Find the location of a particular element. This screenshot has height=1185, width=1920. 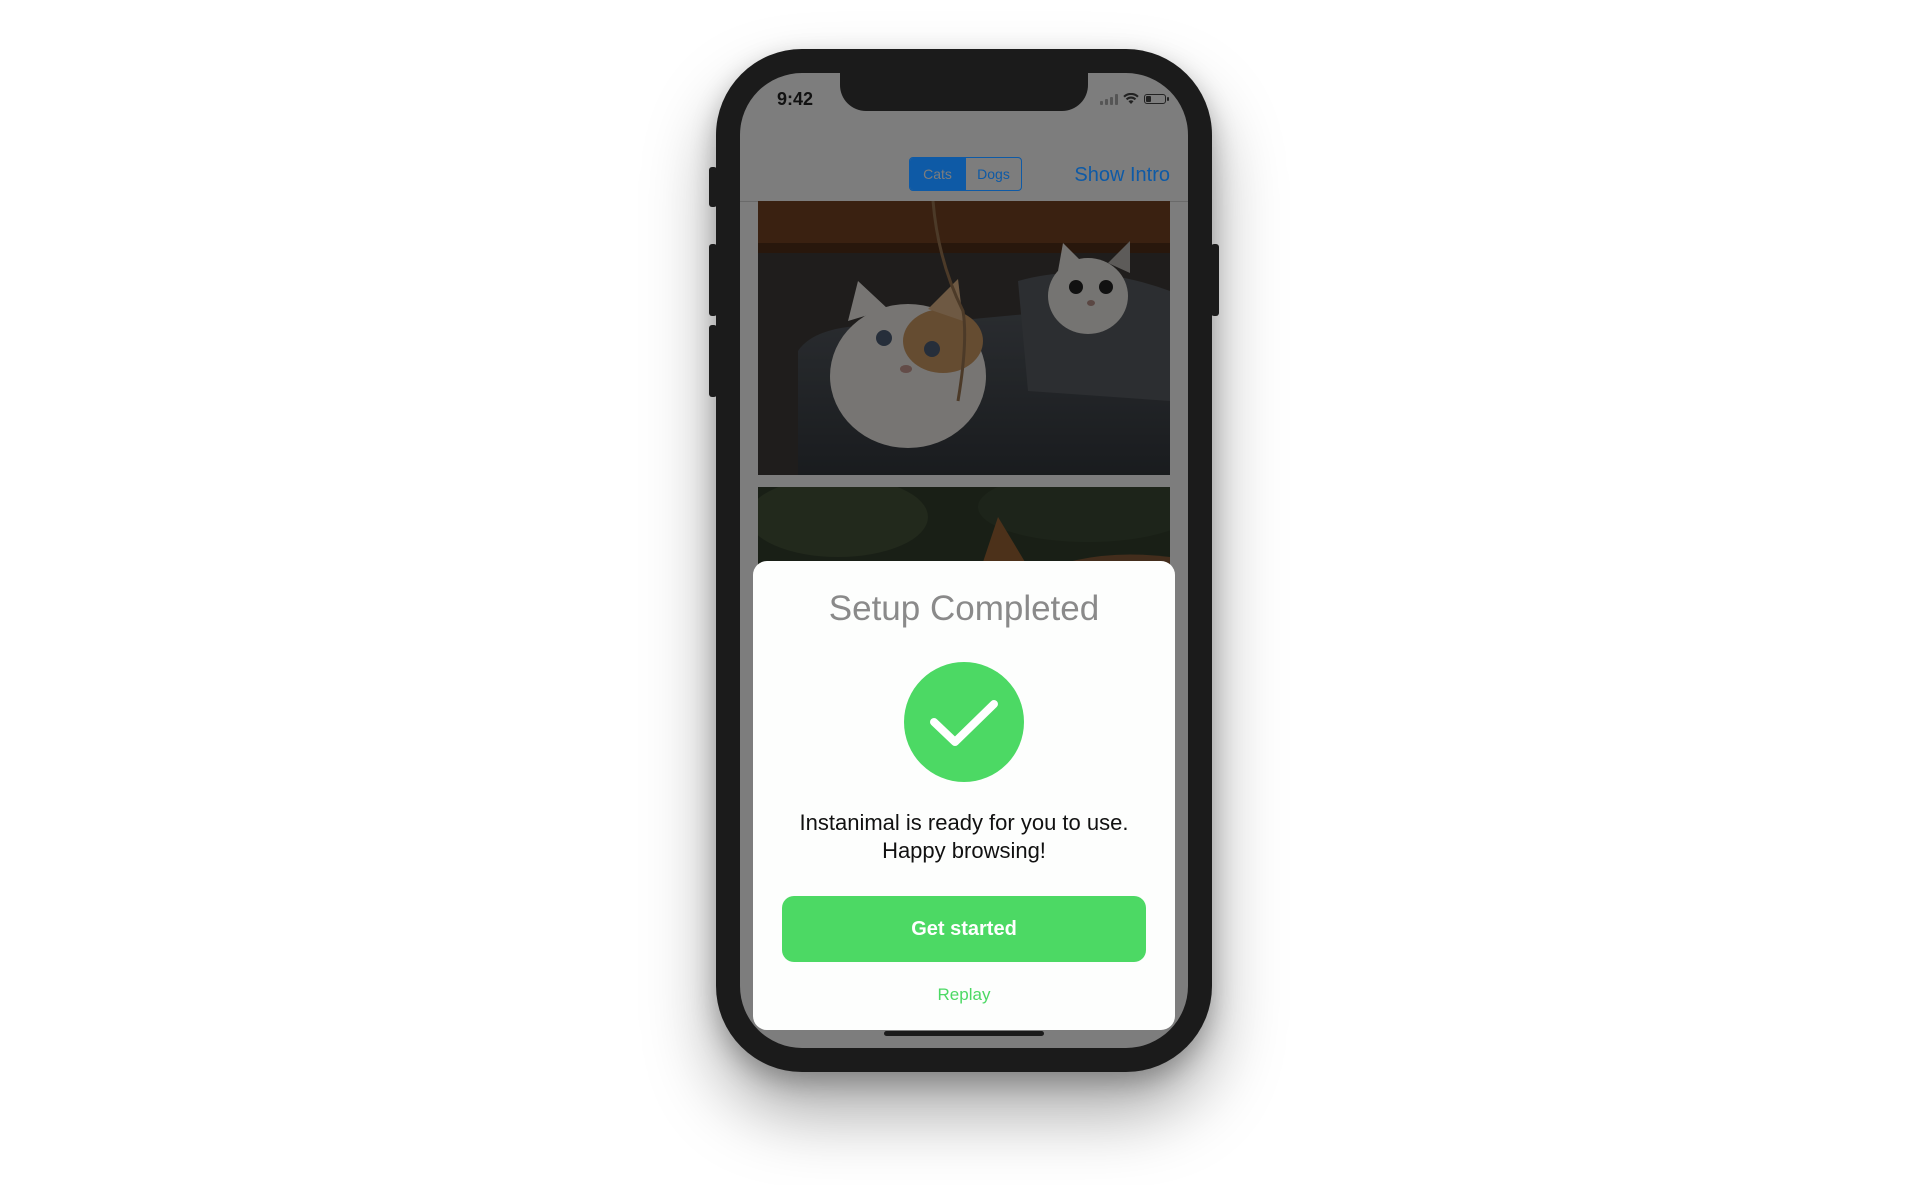

checkmark-icon is located at coordinates (964, 722).